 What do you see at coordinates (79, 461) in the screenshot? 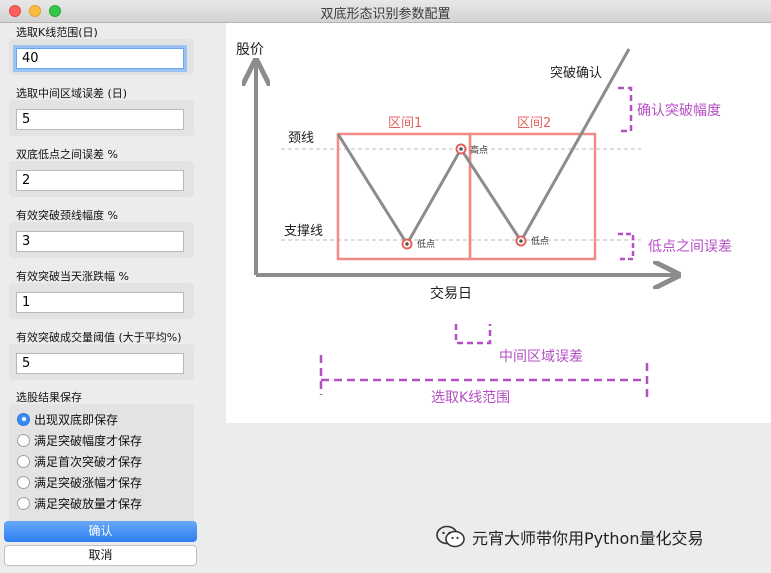
I see `save-option-first-breakout: 满足首次突破才保存` at bounding box center [79, 461].